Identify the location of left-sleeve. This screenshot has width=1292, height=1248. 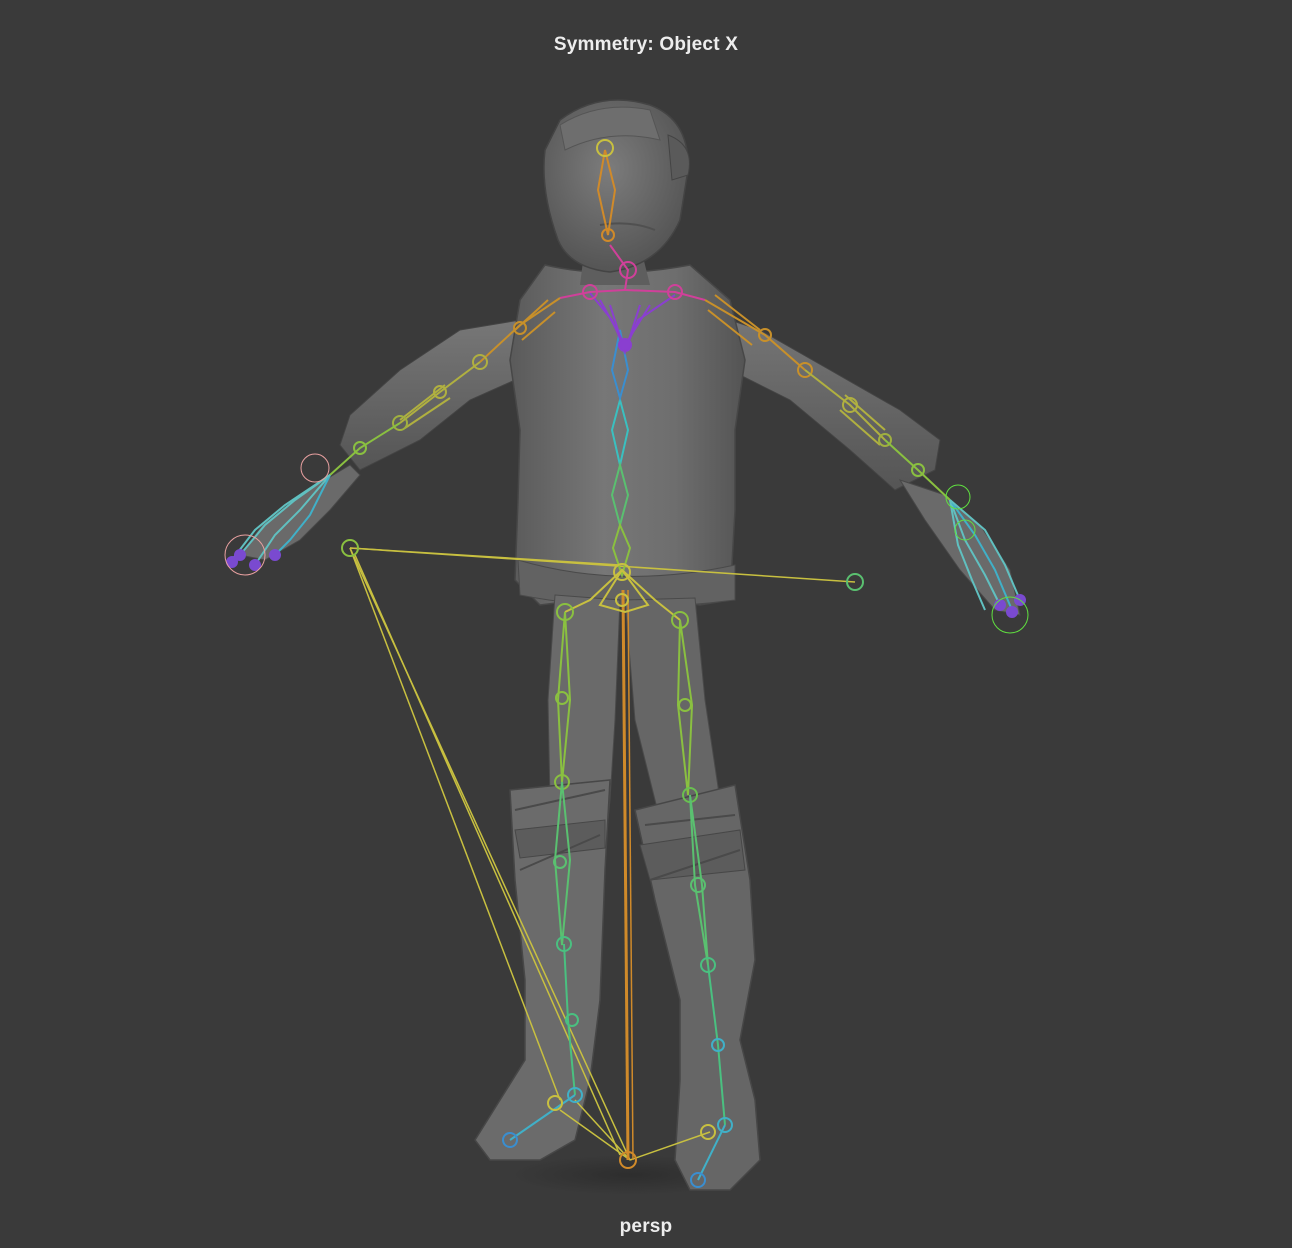
(430, 395).